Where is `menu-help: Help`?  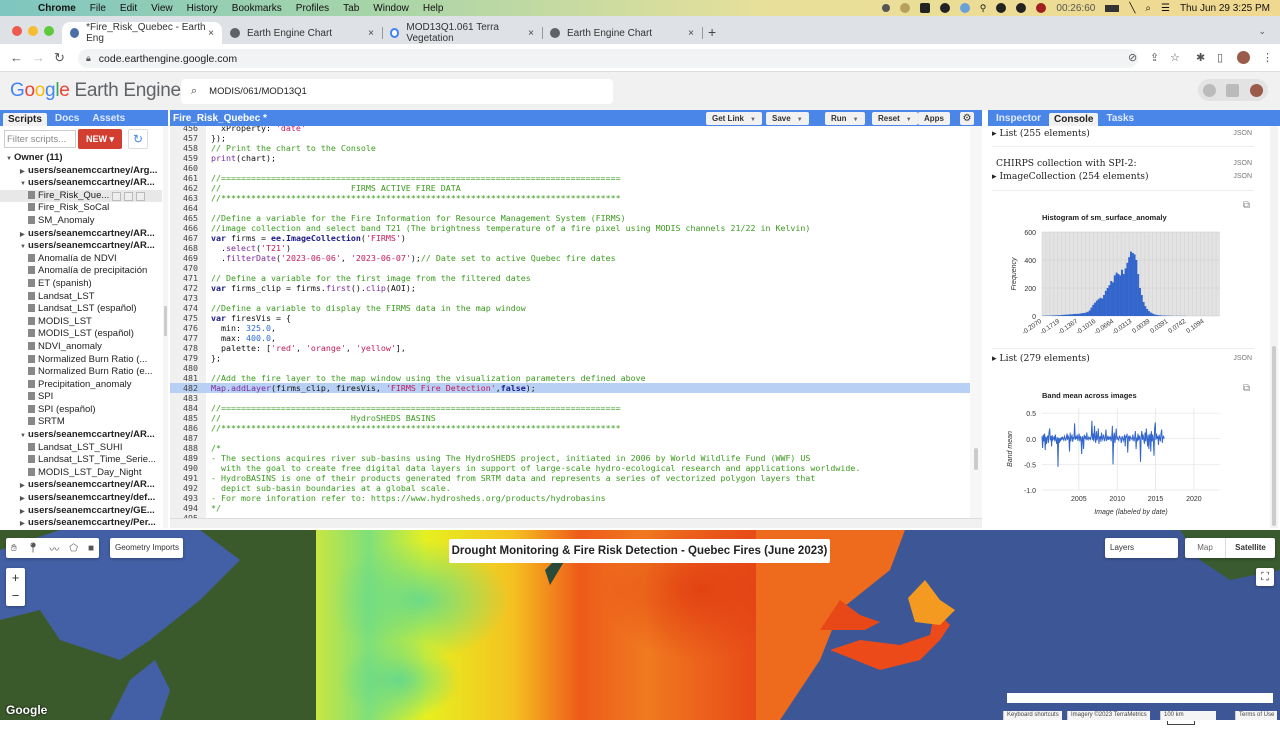
menu-help: Help is located at coordinates (433, 8).